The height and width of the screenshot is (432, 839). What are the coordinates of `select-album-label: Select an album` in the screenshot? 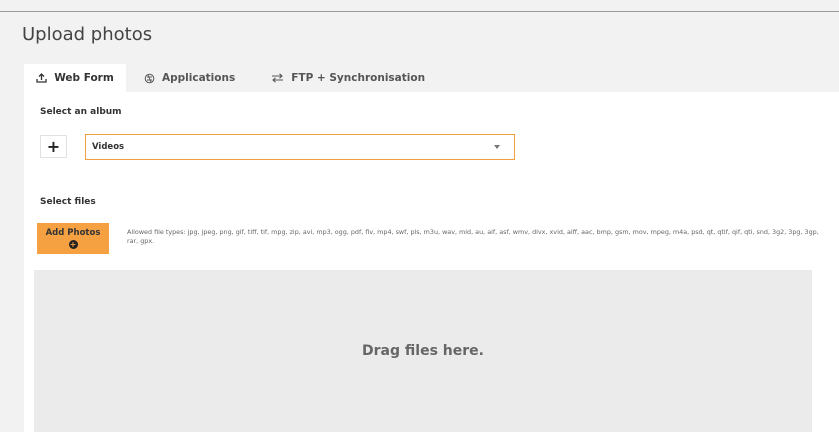 It's located at (81, 112).